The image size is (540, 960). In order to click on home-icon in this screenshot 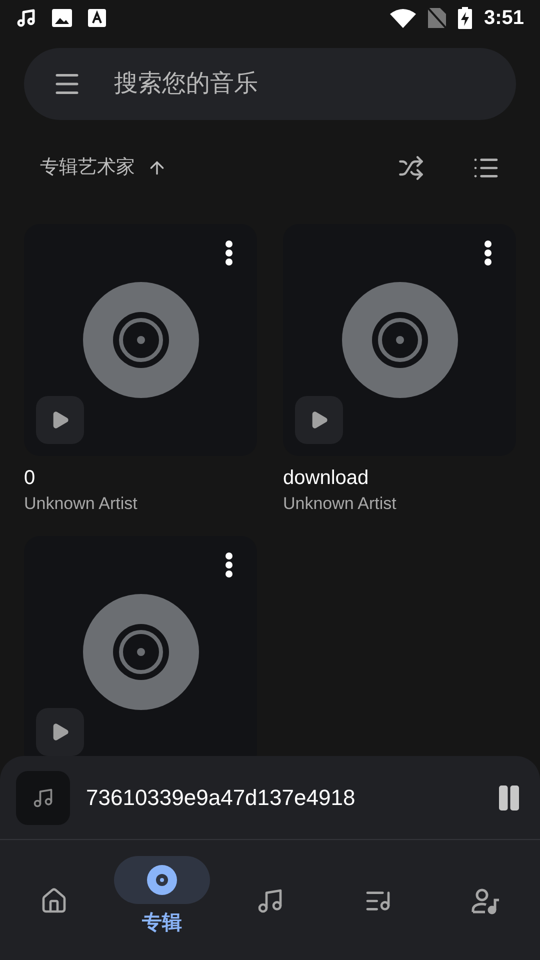, I will do `click(54, 901)`.